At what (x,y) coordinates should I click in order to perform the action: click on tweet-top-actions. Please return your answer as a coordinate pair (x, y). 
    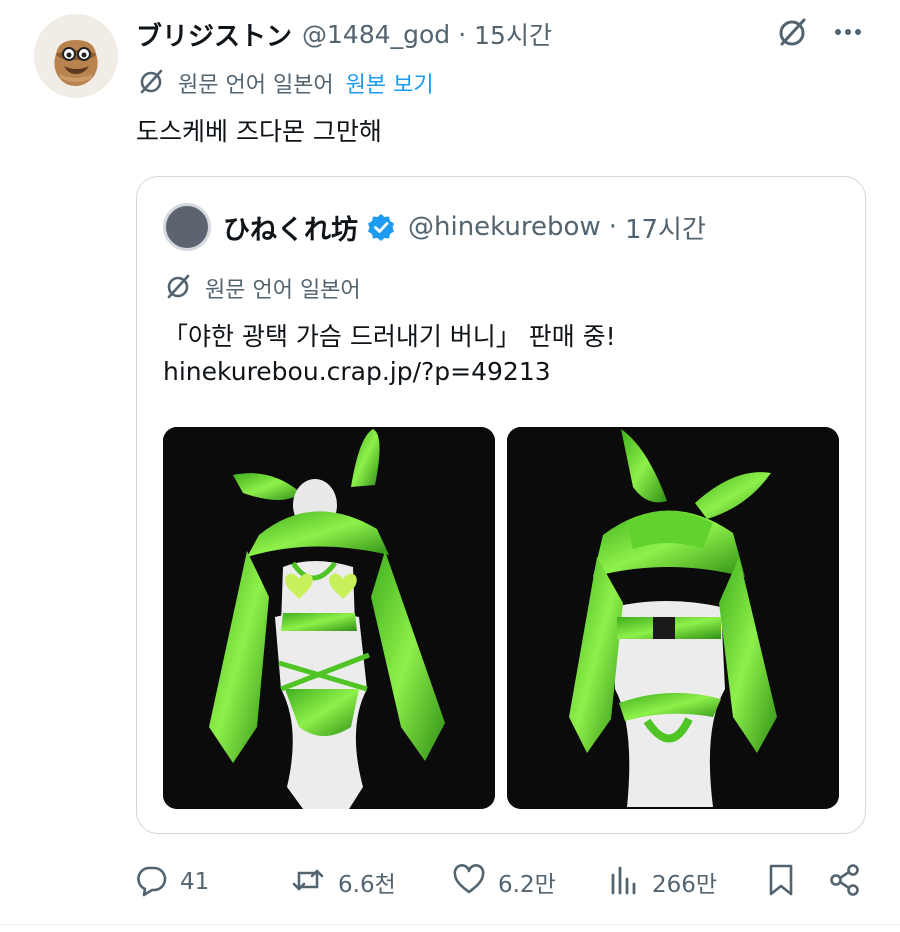
    Looking at the image, I should click on (819, 32).